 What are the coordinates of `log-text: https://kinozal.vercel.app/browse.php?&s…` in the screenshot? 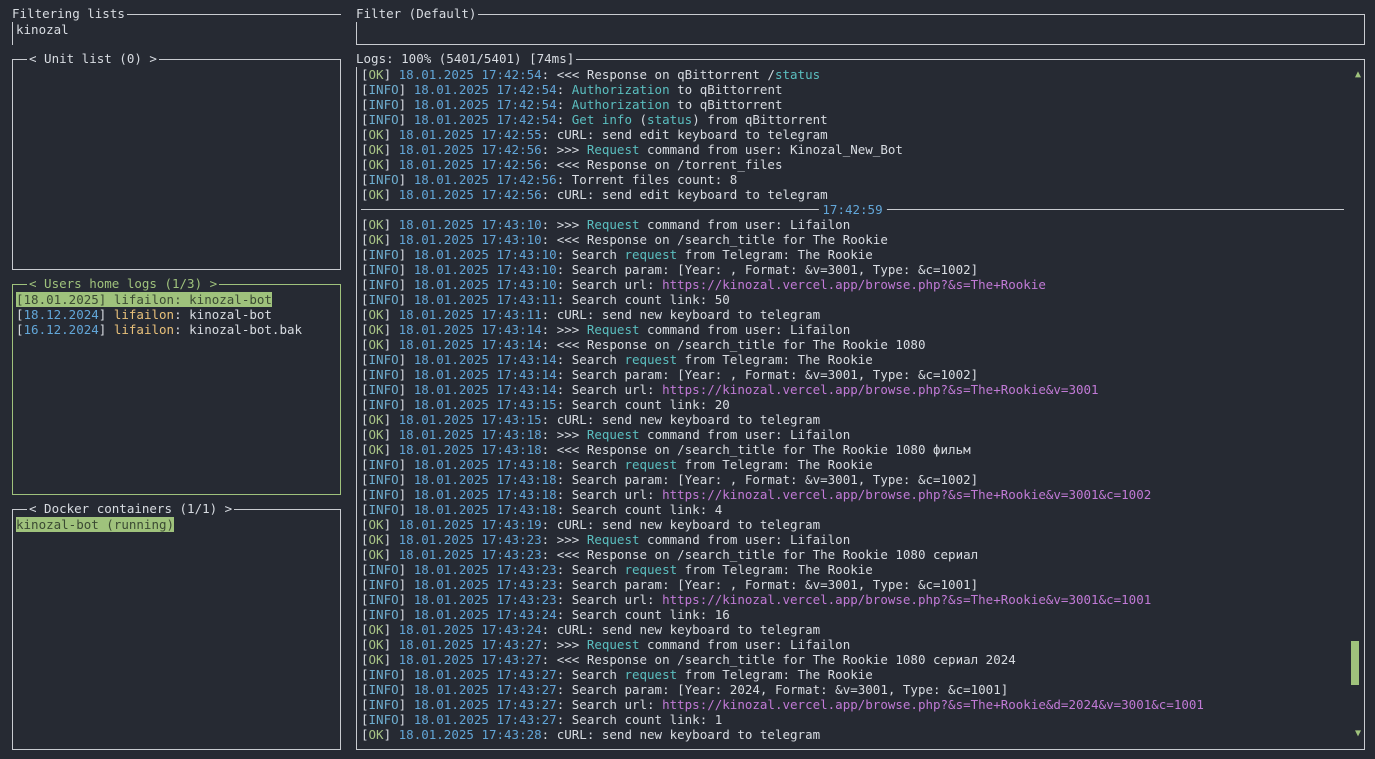 It's located at (854, 284).